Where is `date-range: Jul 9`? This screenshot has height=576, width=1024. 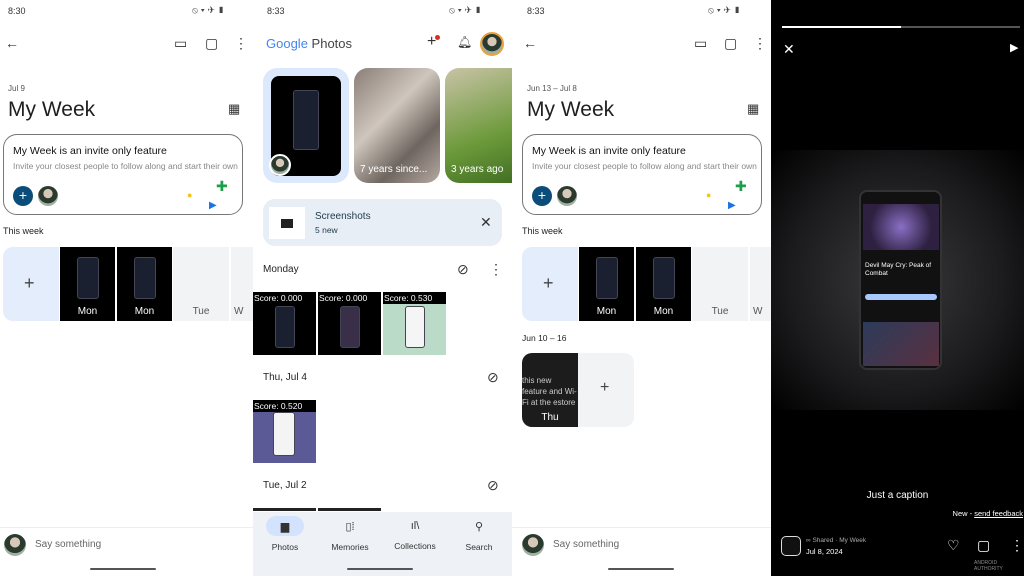
date-range: Jul 9 is located at coordinates (16, 88).